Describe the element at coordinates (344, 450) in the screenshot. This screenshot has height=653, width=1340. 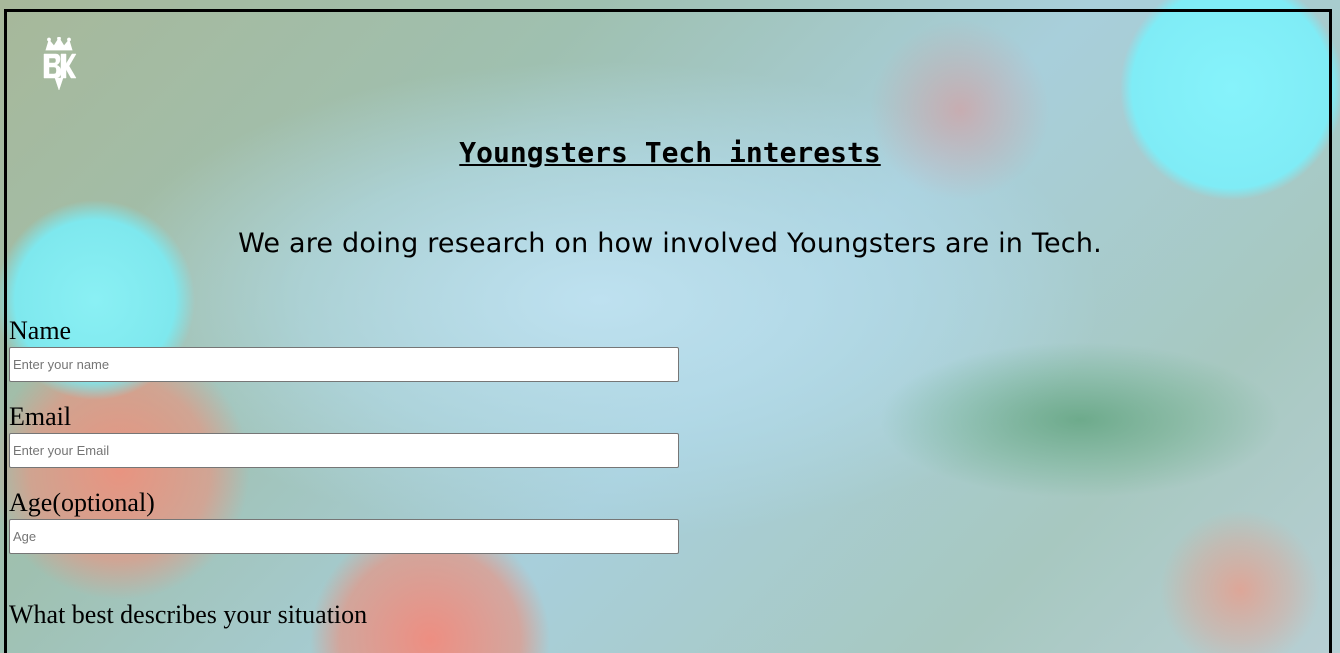
I see `email-input` at that location.